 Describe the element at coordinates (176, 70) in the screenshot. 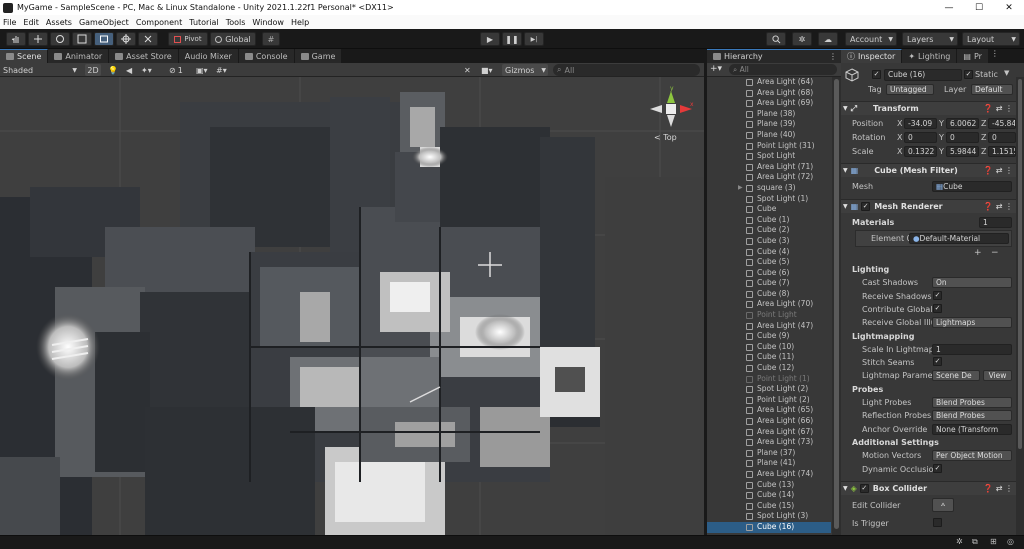

I see `hidden-objects-toggle: ⊘ 1` at that location.